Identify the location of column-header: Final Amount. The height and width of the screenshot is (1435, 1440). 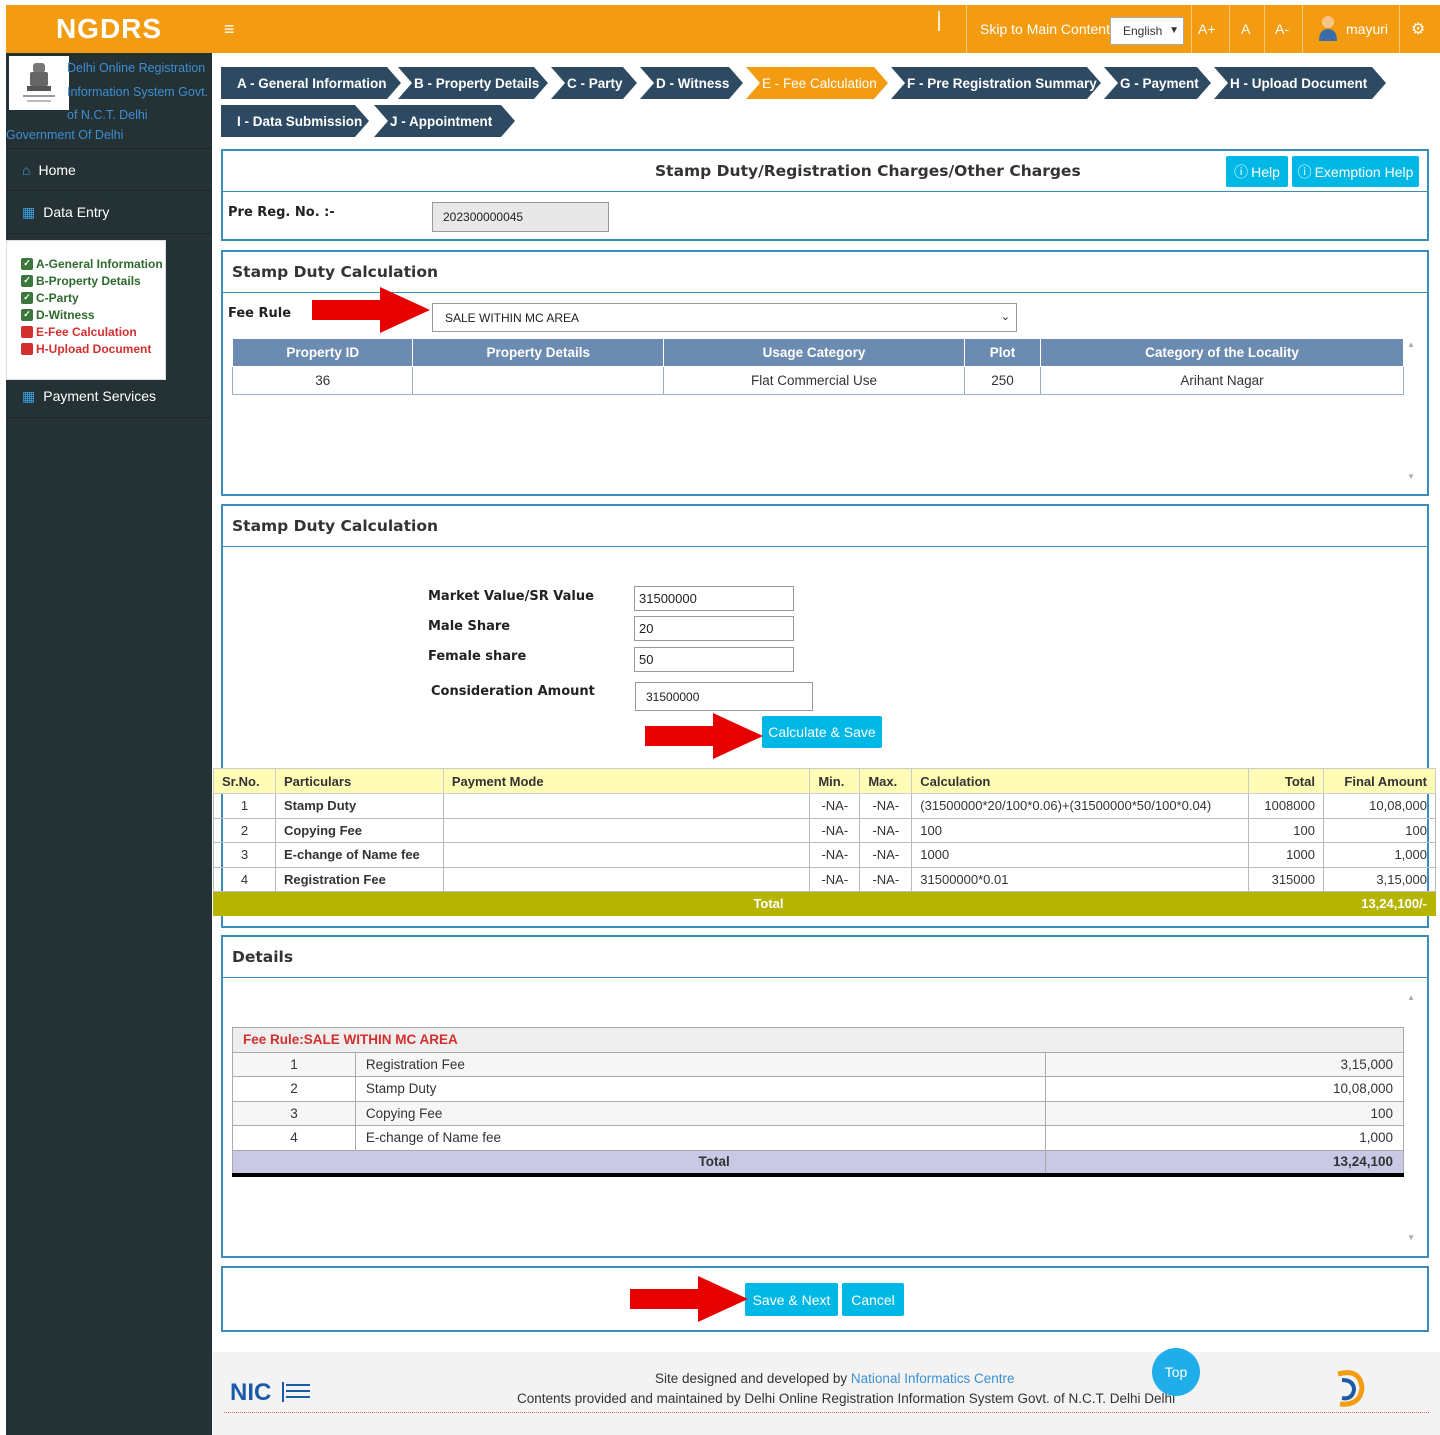
(1379, 781).